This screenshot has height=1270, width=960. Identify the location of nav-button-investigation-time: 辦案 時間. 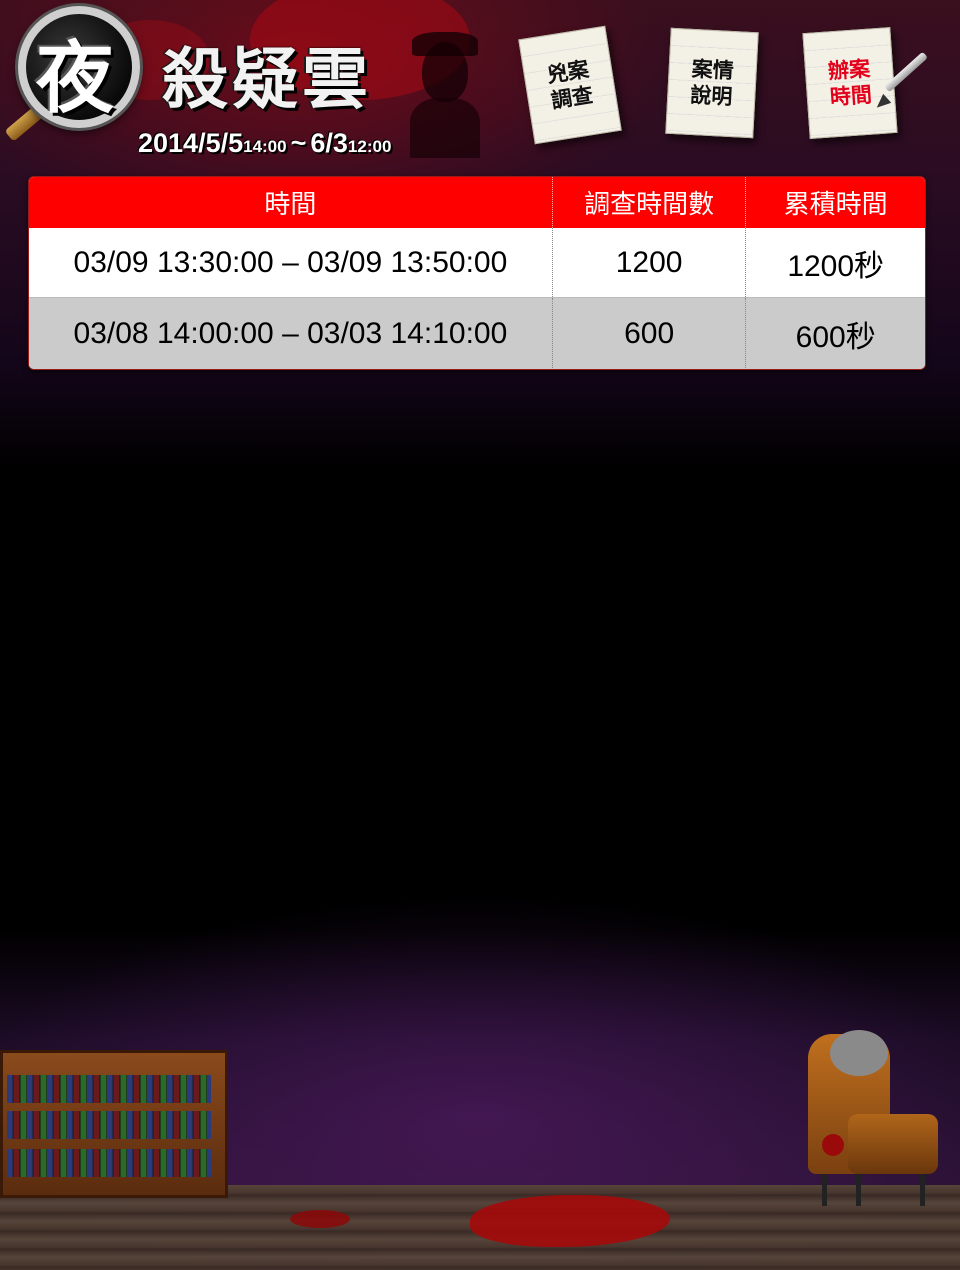
(850, 83).